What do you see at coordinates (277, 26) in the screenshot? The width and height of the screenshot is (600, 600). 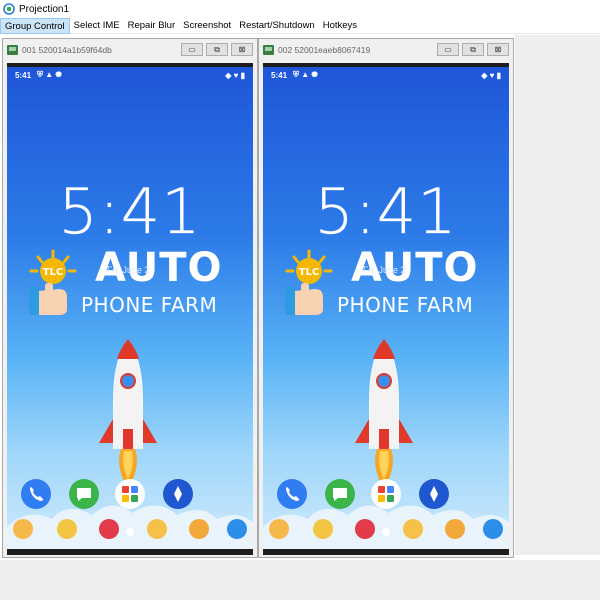 I see `menu-restart-shutdown: Restart/Shutdown` at bounding box center [277, 26].